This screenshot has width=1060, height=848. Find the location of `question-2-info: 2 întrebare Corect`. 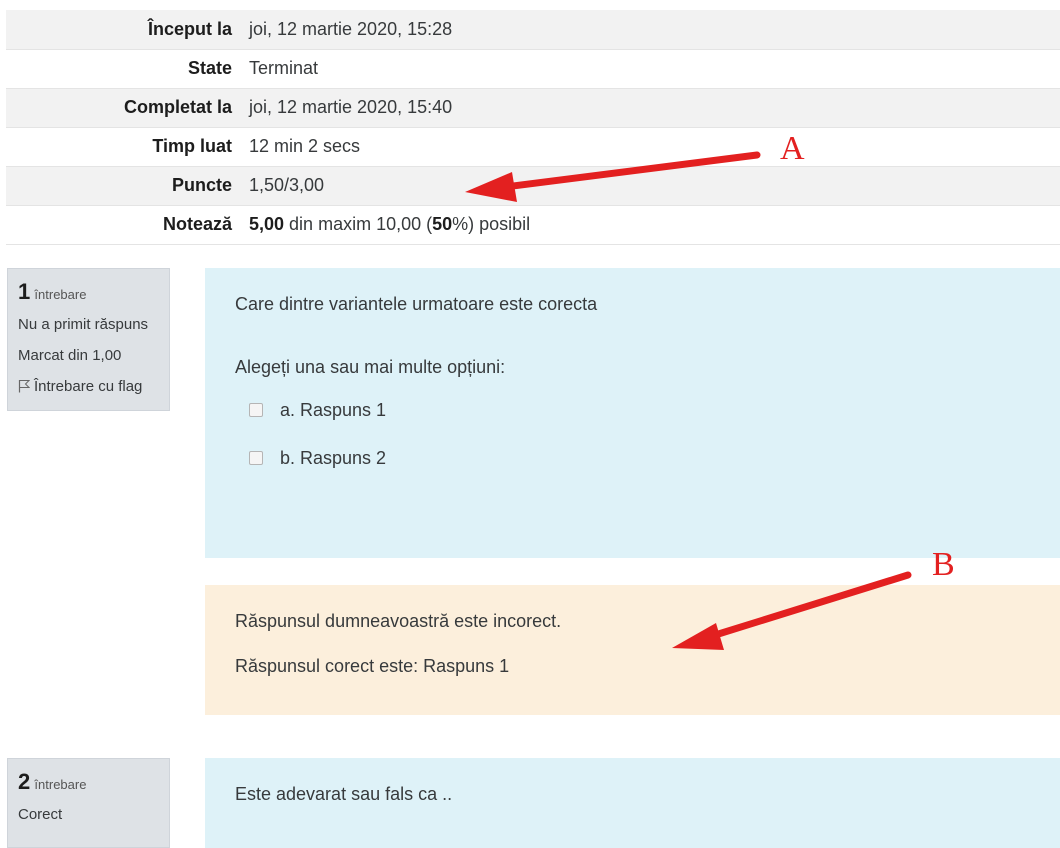

question-2-info: 2 întrebare Corect is located at coordinates (88, 803).